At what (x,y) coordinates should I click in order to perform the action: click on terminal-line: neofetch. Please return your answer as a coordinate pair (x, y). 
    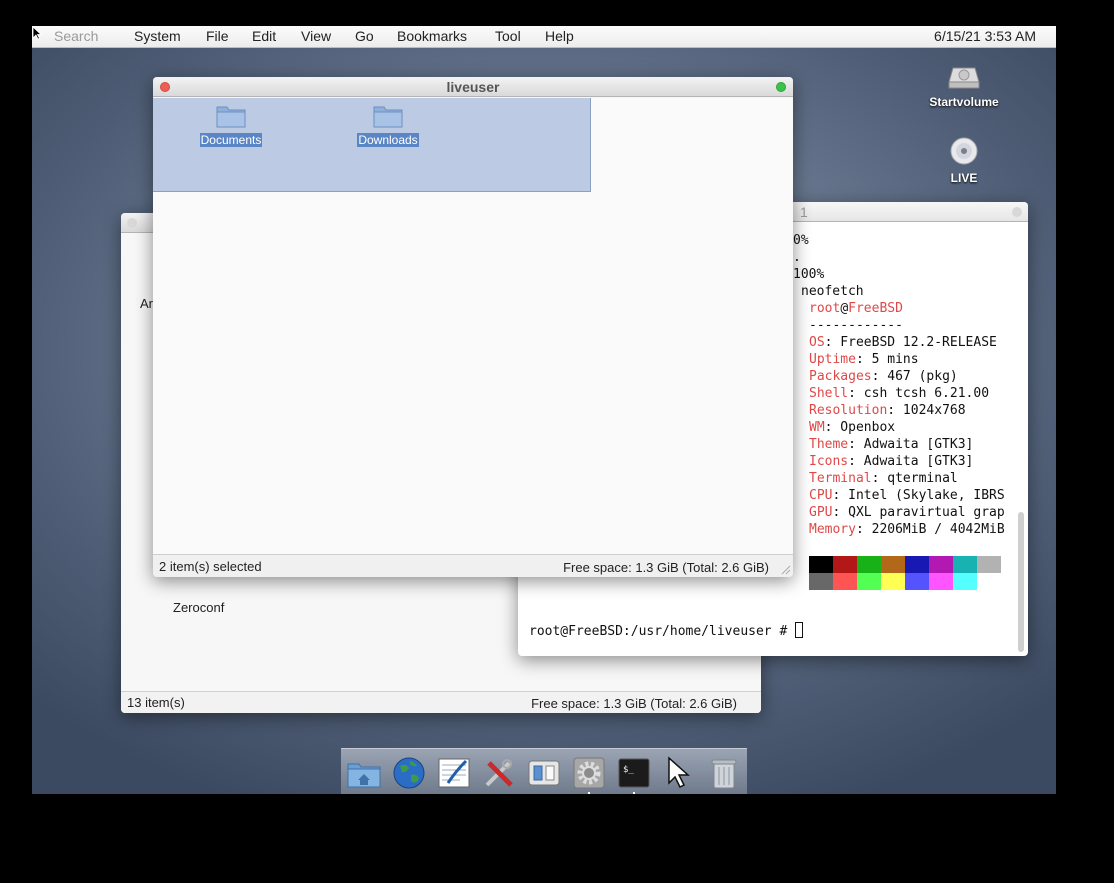
    Looking at the image, I should click on (832, 291).